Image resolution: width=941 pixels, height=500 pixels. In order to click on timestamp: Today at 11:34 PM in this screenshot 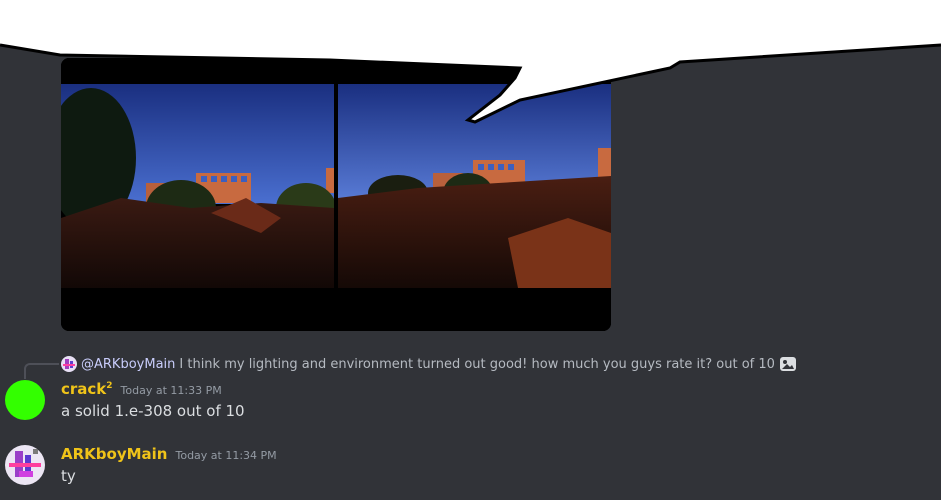, I will do `click(226, 455)`.